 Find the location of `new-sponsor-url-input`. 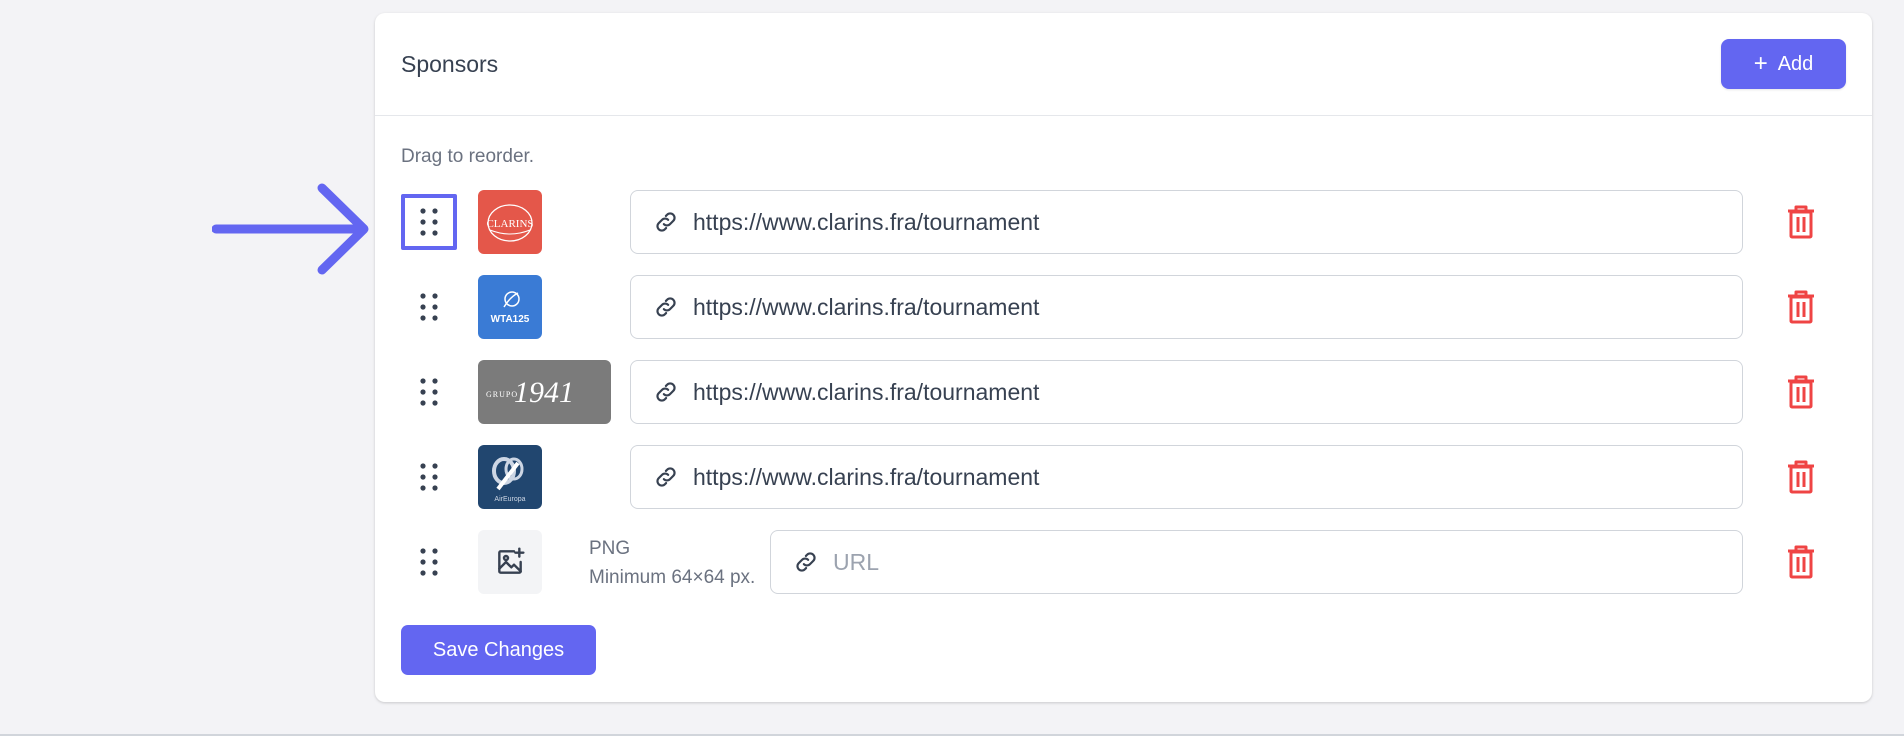

new-sponsor-url-input is located at coordinates (1287, 562).